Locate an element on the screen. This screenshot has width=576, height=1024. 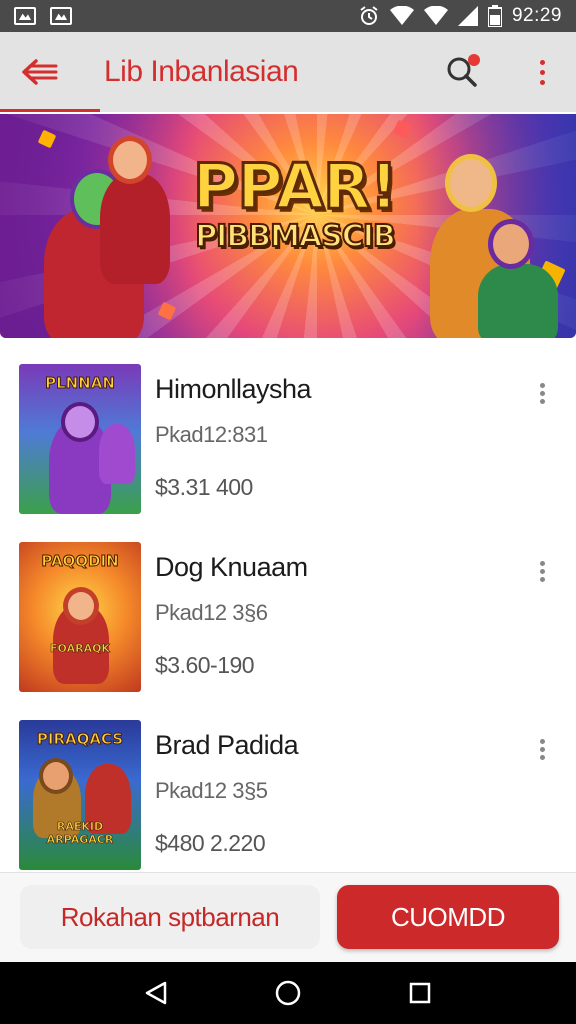
thumbnail-title: PIRAQACS is located at coordinates (80, 739).